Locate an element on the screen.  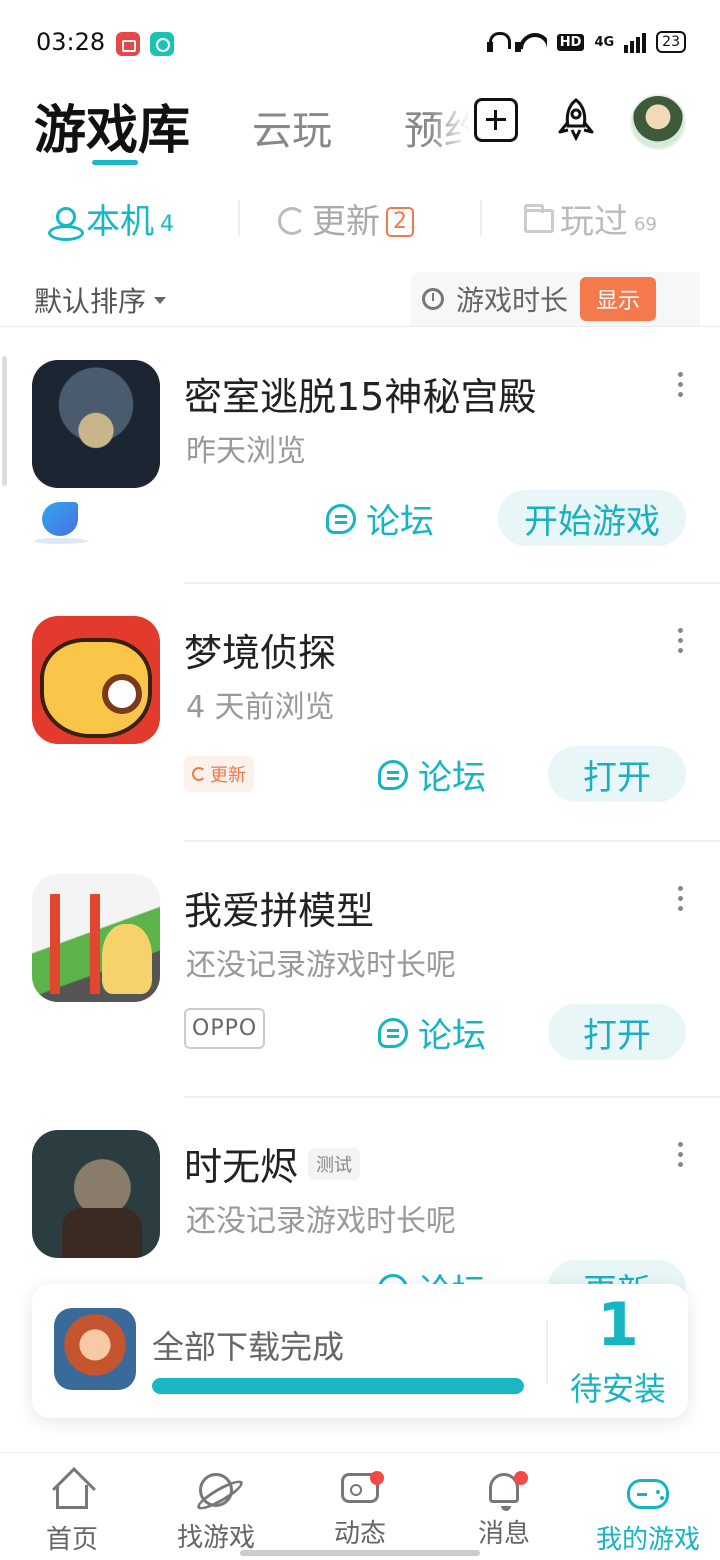
start-game-button: 开始游戏 is located at coordinates (592, 518).